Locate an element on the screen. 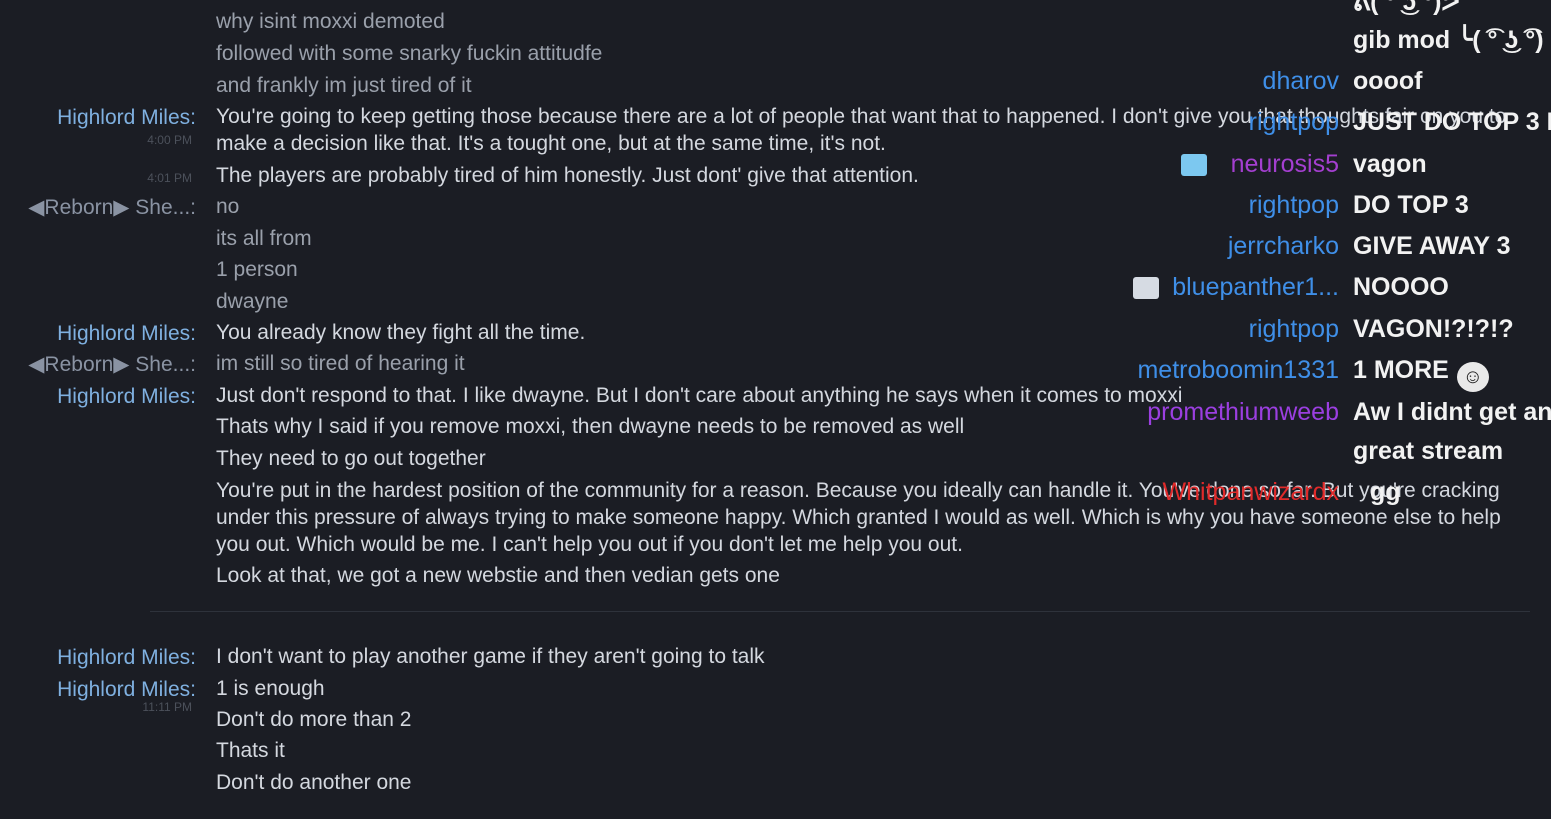 This screenshot has width=1551, height=819. chat-line: Don't do more than 2 is located at coordinates (770, 721).